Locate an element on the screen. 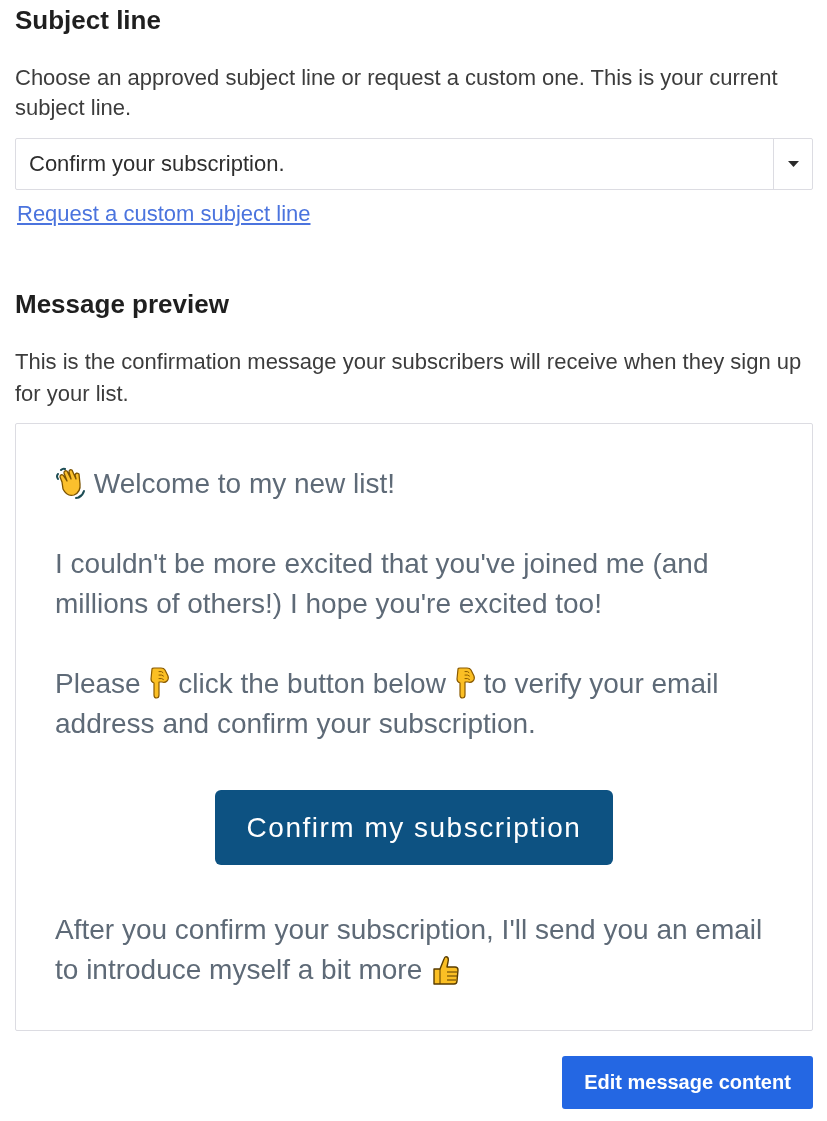 The width and height of the screenshot is (827, 1121). message-text: Please is located at coordinates (98, 683).